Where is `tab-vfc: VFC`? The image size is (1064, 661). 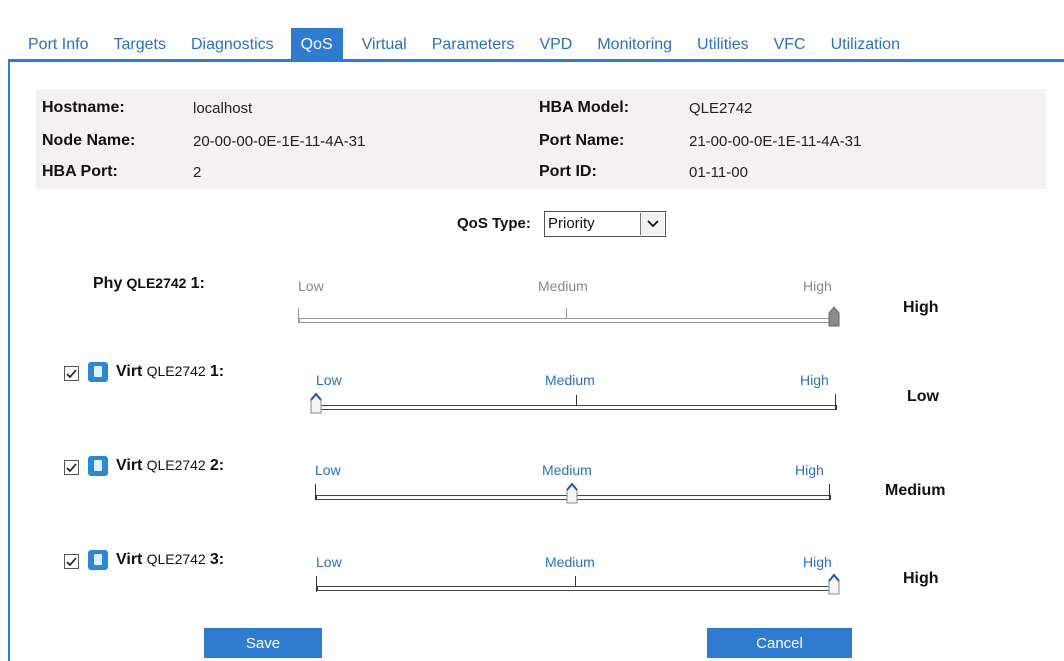 tab-vfc: VFC is located at coordinates (790, 45).